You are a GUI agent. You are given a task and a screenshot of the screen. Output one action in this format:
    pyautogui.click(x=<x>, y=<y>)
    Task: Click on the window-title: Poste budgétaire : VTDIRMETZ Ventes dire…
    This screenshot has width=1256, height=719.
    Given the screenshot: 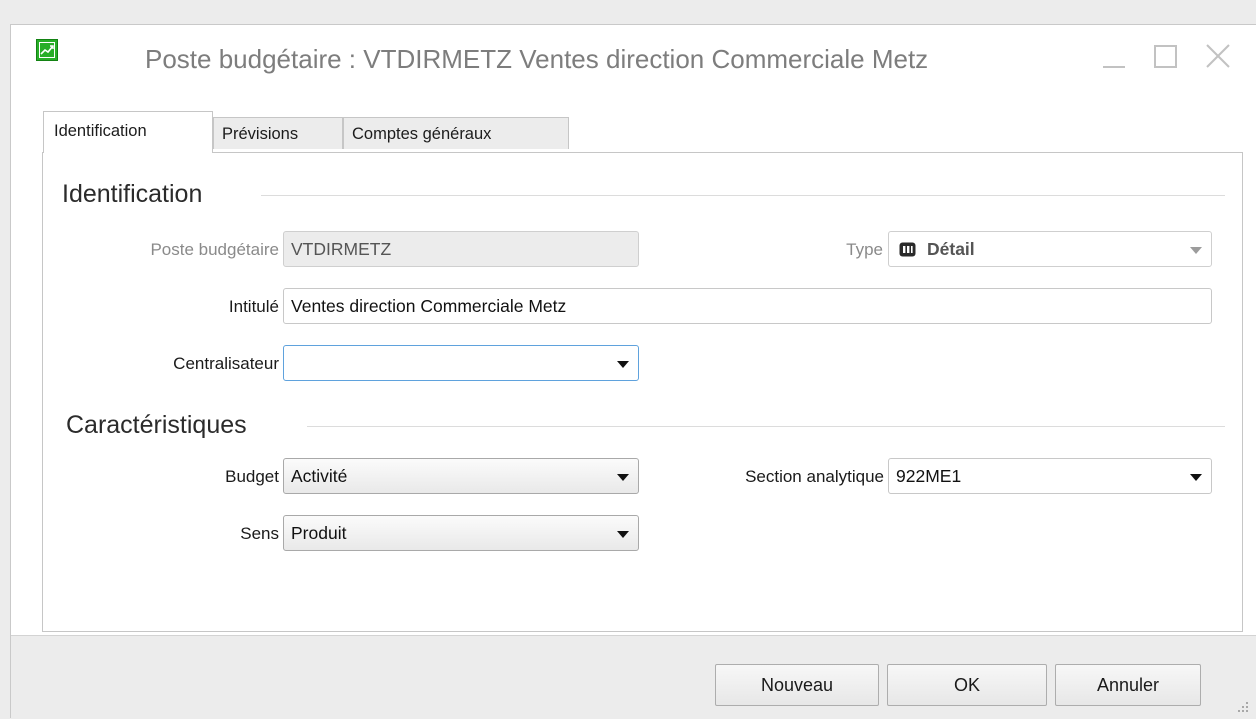 What is the action you would take?
    pyautogui.click(x=537, y=59)
    